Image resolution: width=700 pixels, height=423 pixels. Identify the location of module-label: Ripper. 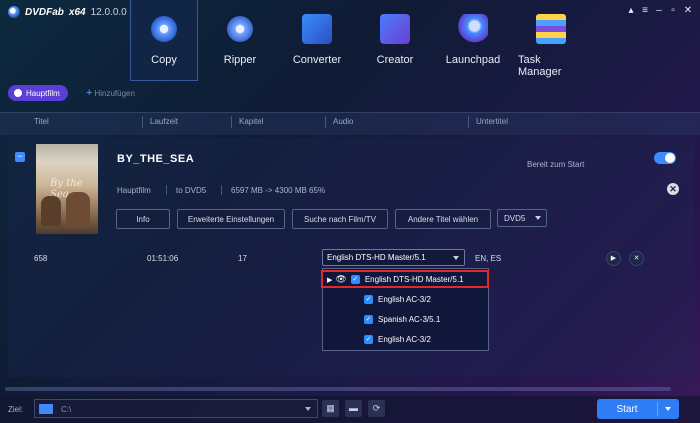
(240, 60).